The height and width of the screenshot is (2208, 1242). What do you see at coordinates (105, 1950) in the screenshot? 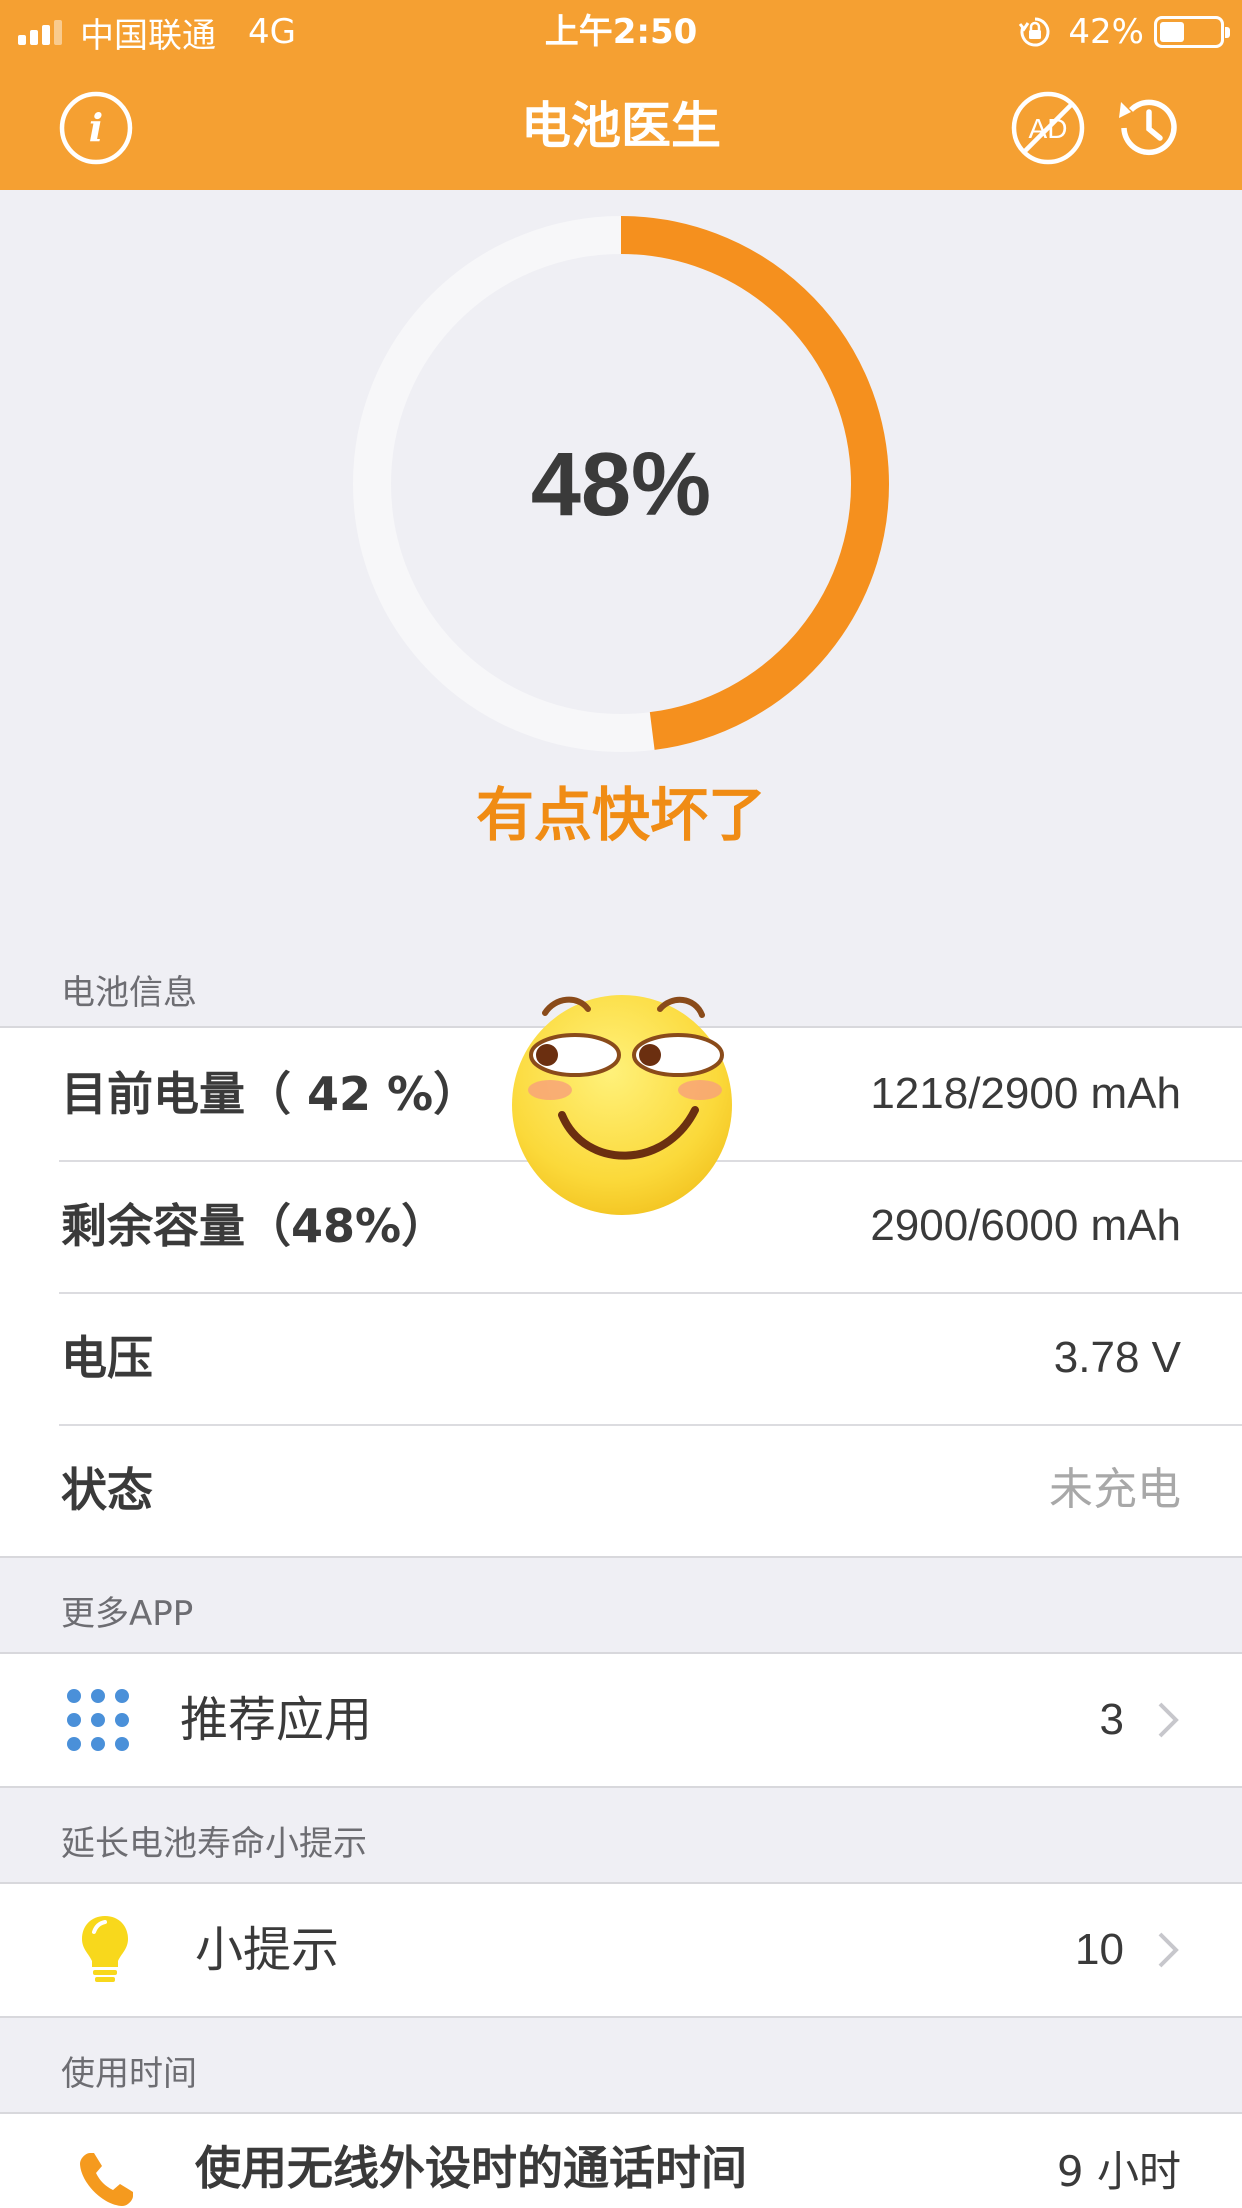
I see `lightbulb-icon` at bounding box center [105, 1950].